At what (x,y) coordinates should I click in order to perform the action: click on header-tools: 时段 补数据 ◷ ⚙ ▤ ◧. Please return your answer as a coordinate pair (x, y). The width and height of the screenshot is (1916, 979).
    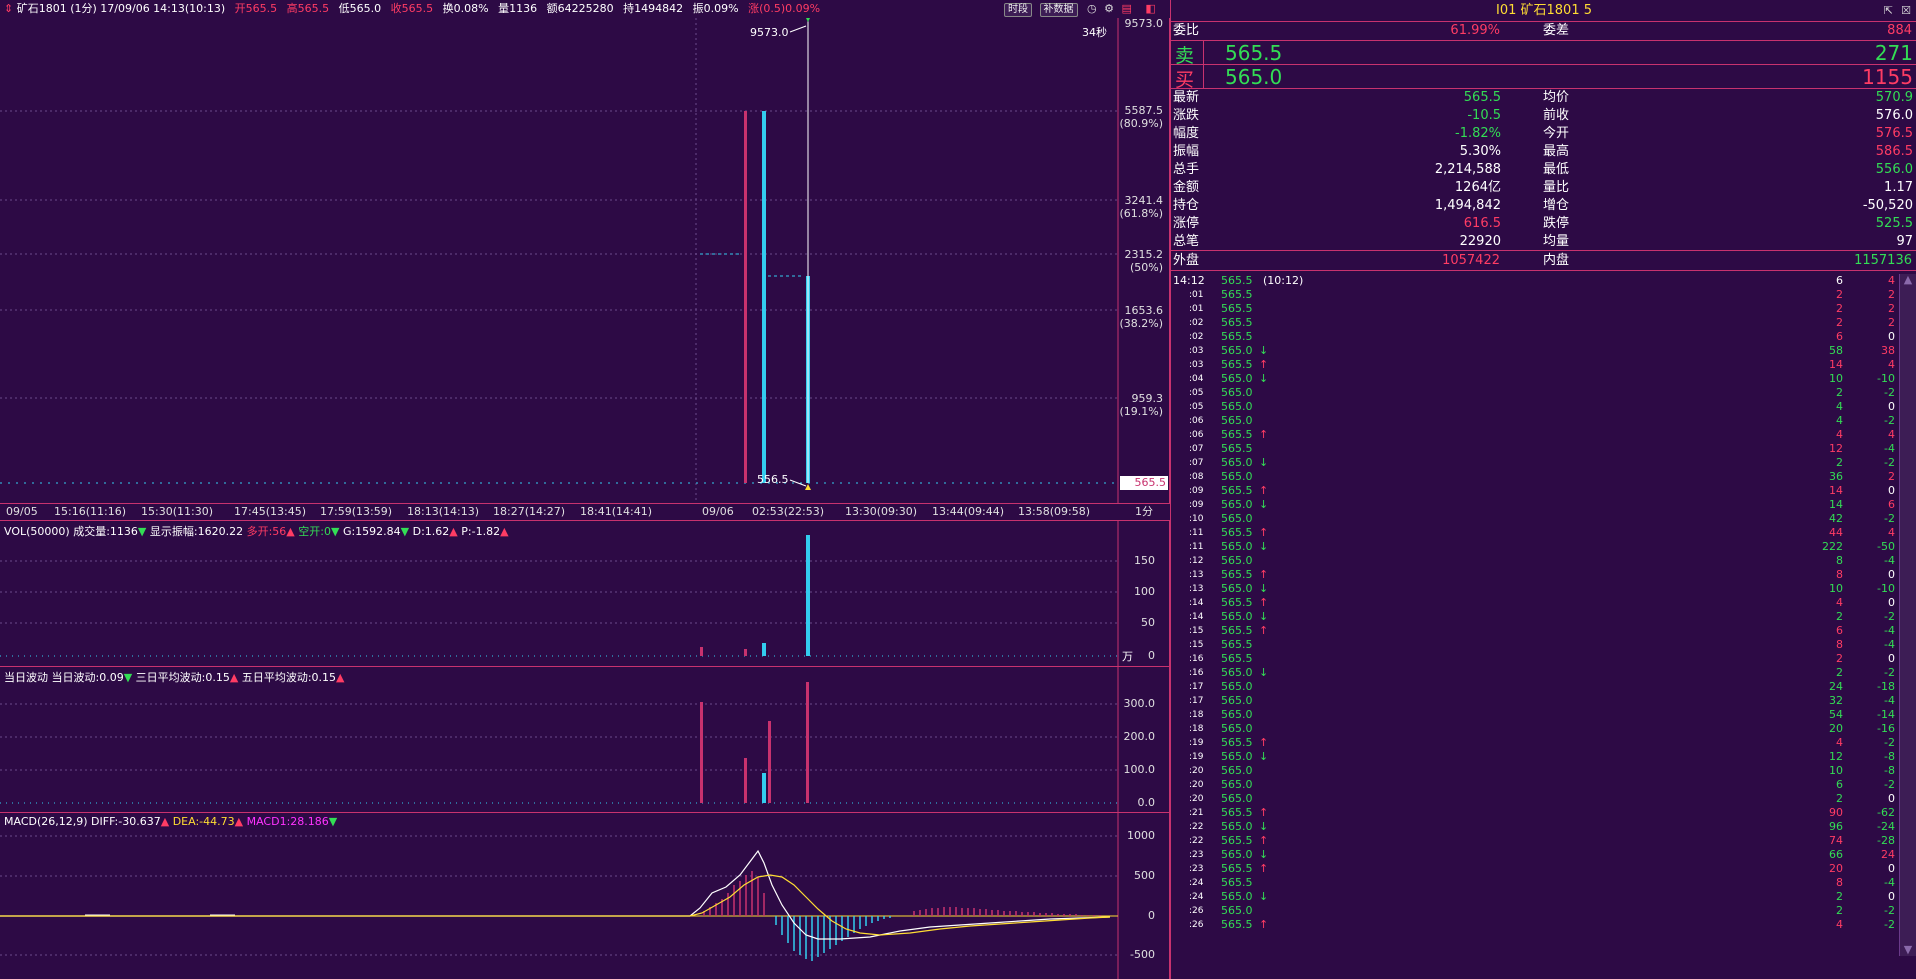
    Looking at the image, I should click on (1078, 9).